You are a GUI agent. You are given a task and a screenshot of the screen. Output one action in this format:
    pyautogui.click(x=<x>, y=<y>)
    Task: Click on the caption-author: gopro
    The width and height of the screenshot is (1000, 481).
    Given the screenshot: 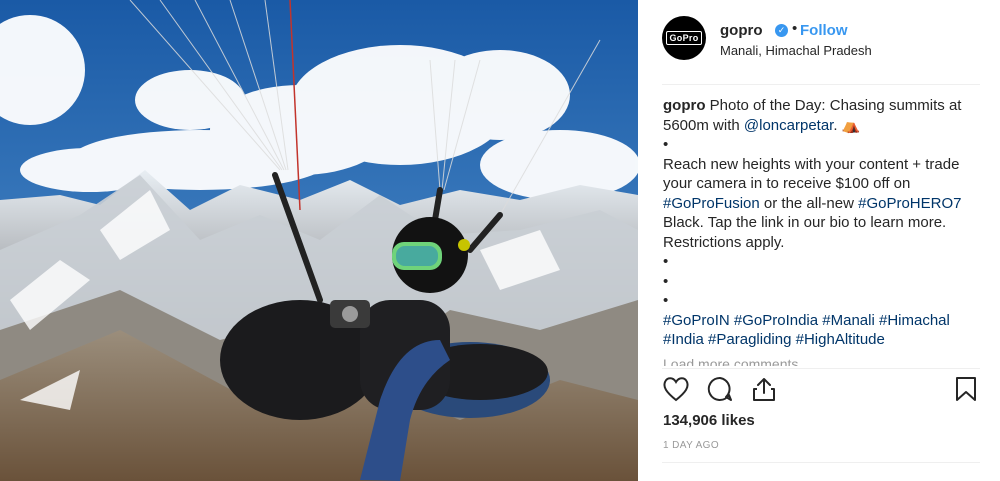 What is the action you would take?
    pyautogui.click(x=684, y=105)
    